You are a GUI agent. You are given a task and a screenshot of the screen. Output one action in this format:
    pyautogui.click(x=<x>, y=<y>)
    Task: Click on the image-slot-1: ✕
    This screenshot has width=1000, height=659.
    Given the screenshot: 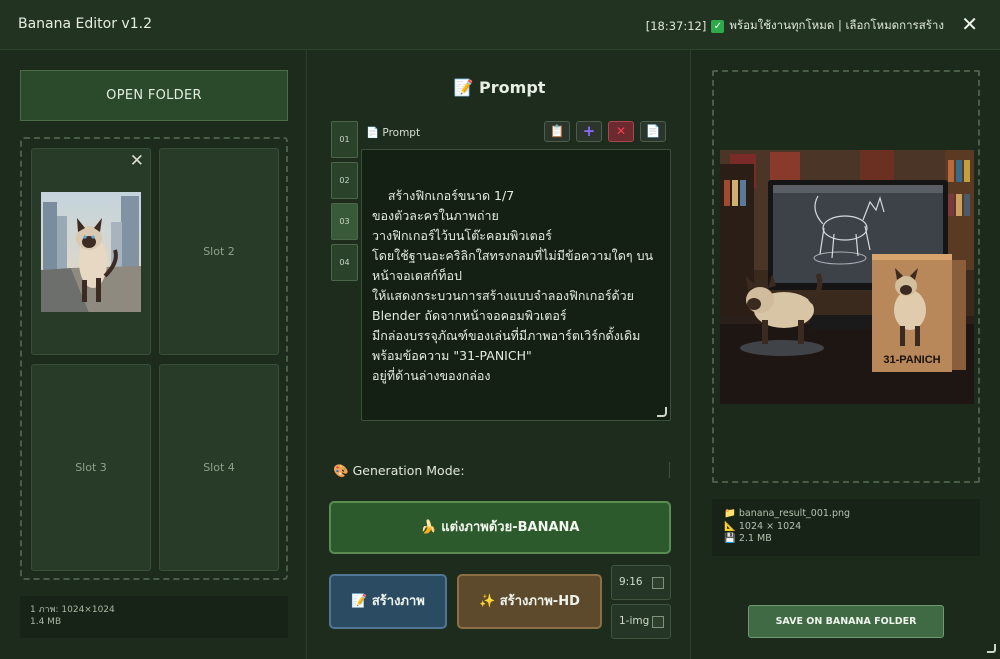 What is the action you would take?
    pyautogui.click(x=91, y=251)
    